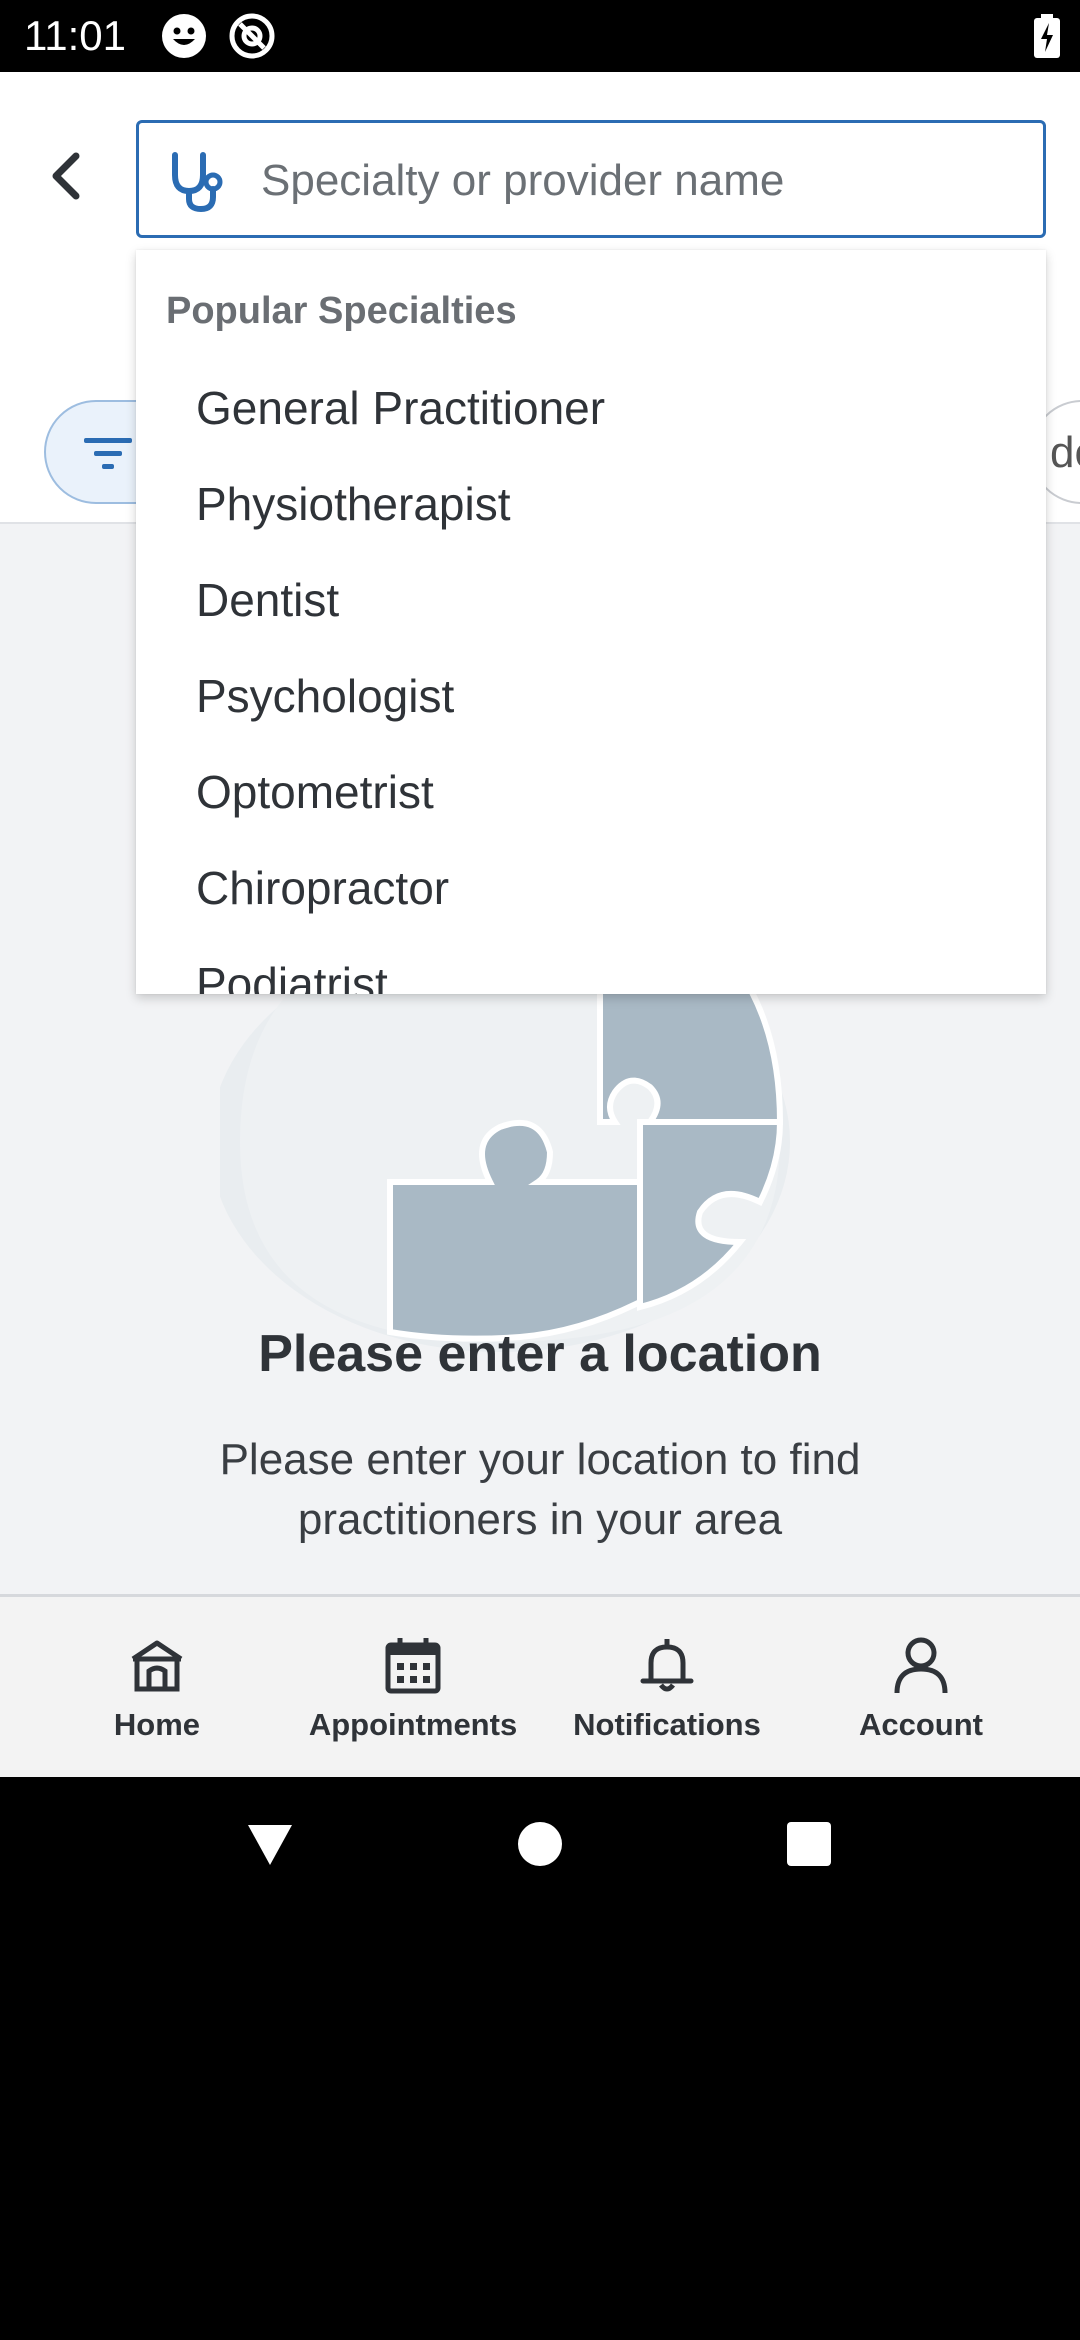 The width and height of the screenshot is (1080, 2340). I want to click on status-bar: 11:01, so click(540, 36).